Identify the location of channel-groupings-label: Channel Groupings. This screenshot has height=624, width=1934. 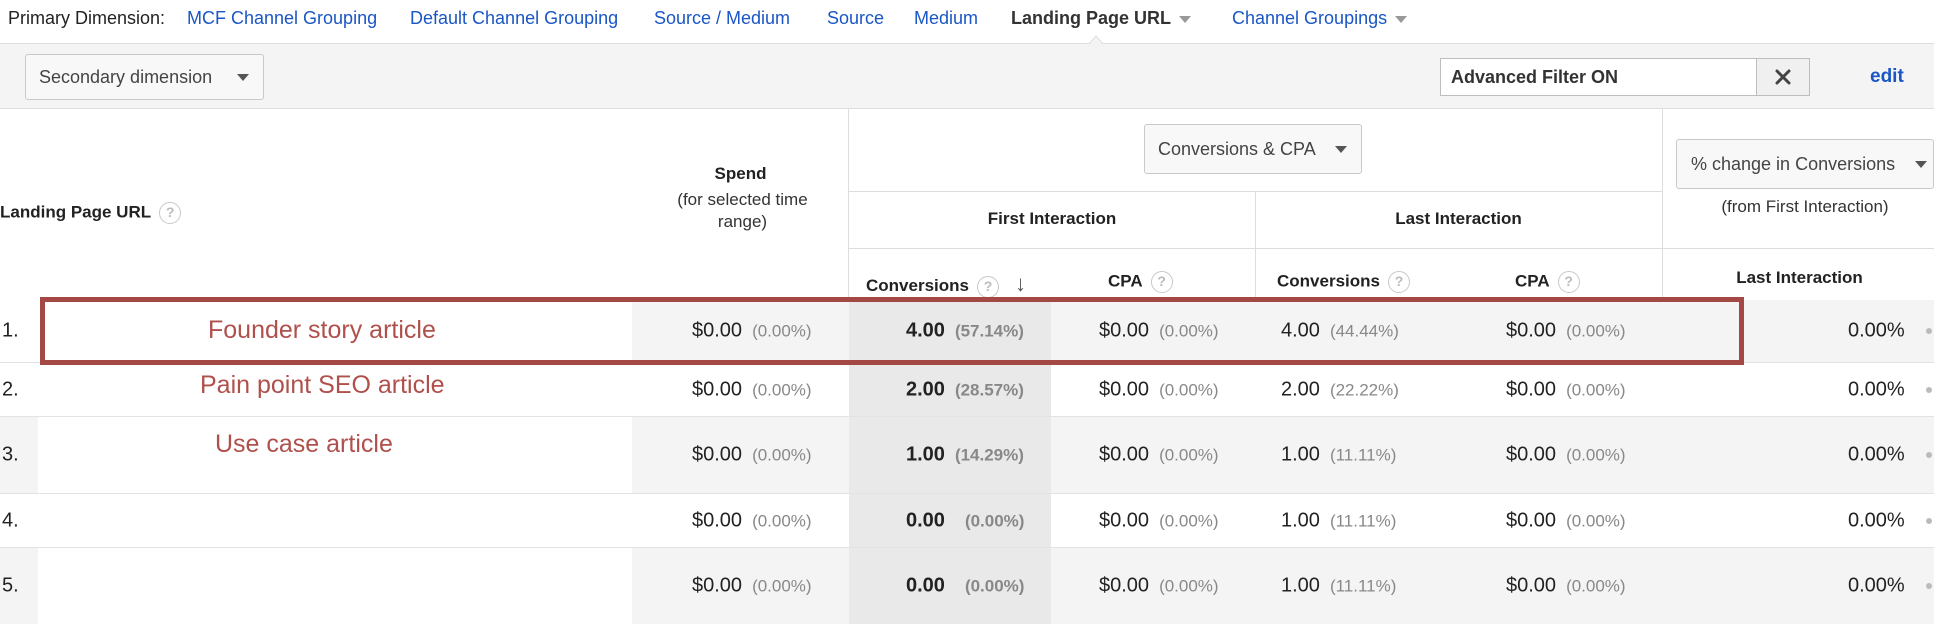
(1310, 18).